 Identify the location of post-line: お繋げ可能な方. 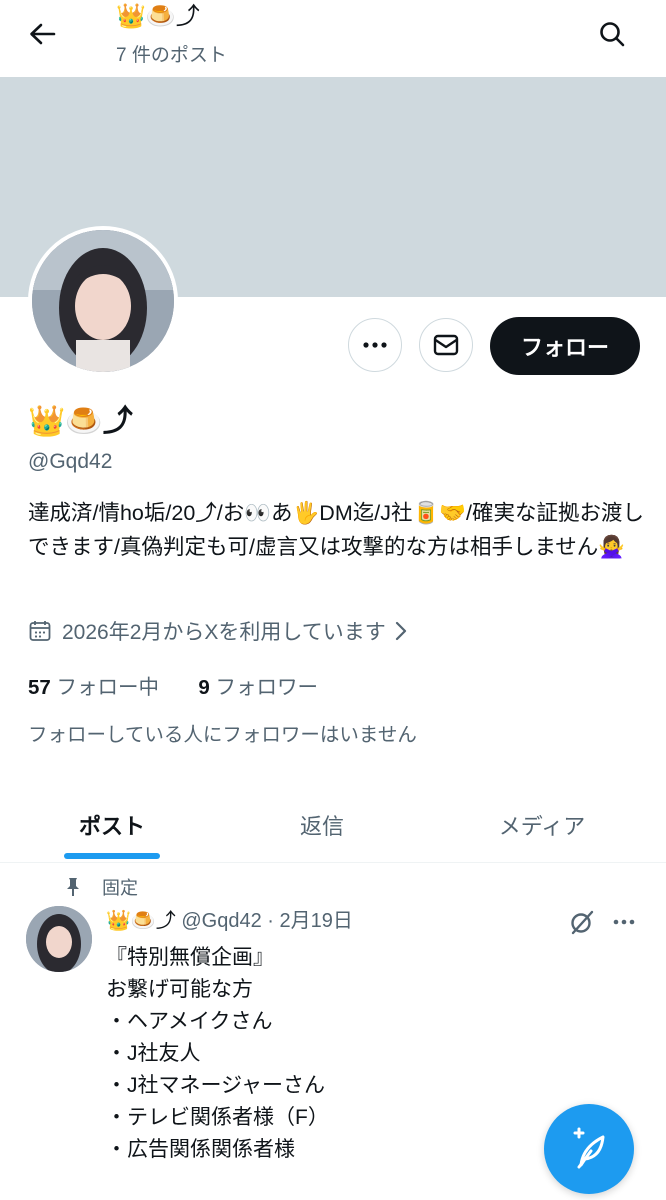
(179, 989).